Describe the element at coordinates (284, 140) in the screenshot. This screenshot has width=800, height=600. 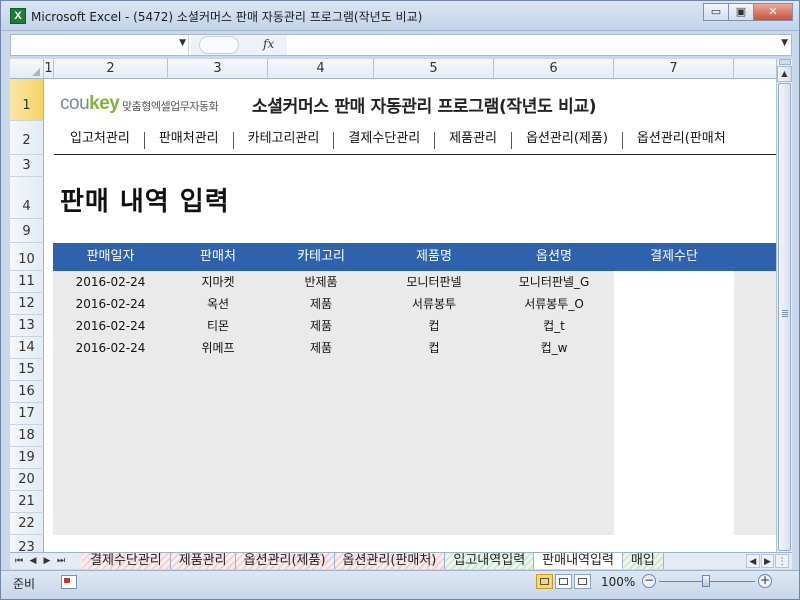
I see `menu-item-category: 카테고리관리` at that location.